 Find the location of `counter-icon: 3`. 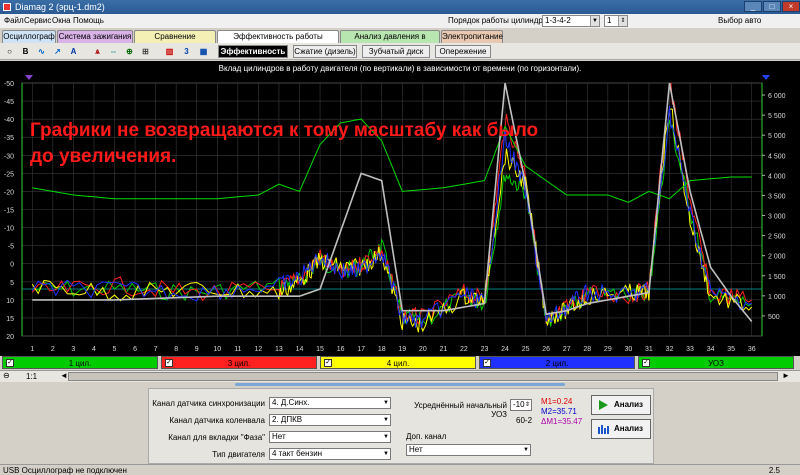

counter-icon: 3 is located at coordinates (186, 51).